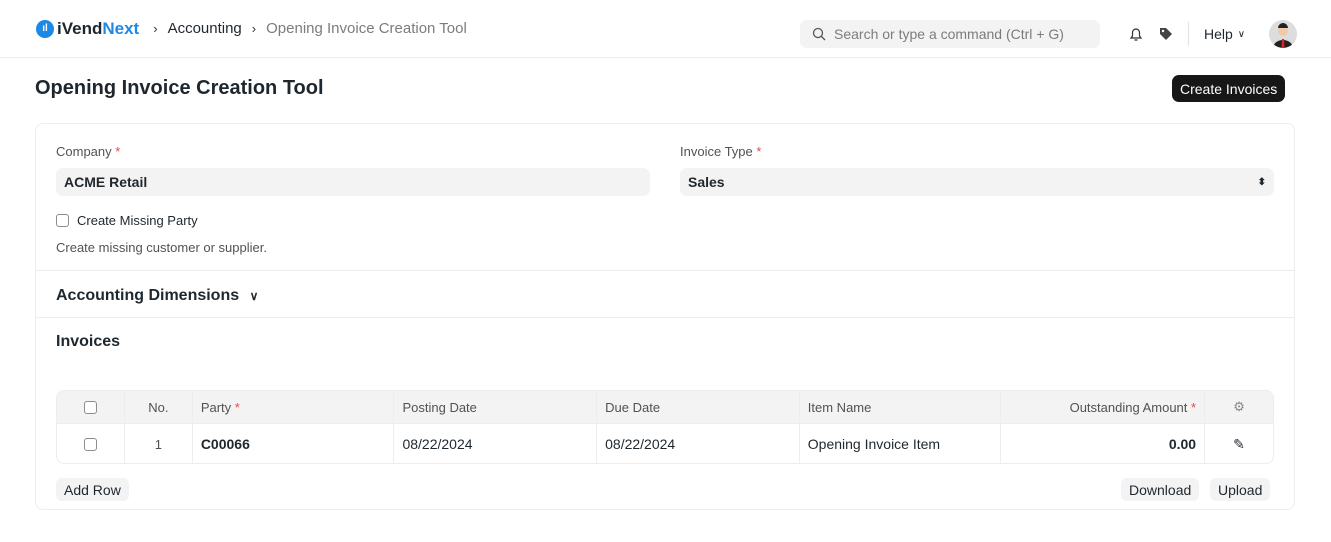 Image resolution: width=1331 pixels, height=542 pixels. I want to click on party-cell: C00066, so click(294, 443).